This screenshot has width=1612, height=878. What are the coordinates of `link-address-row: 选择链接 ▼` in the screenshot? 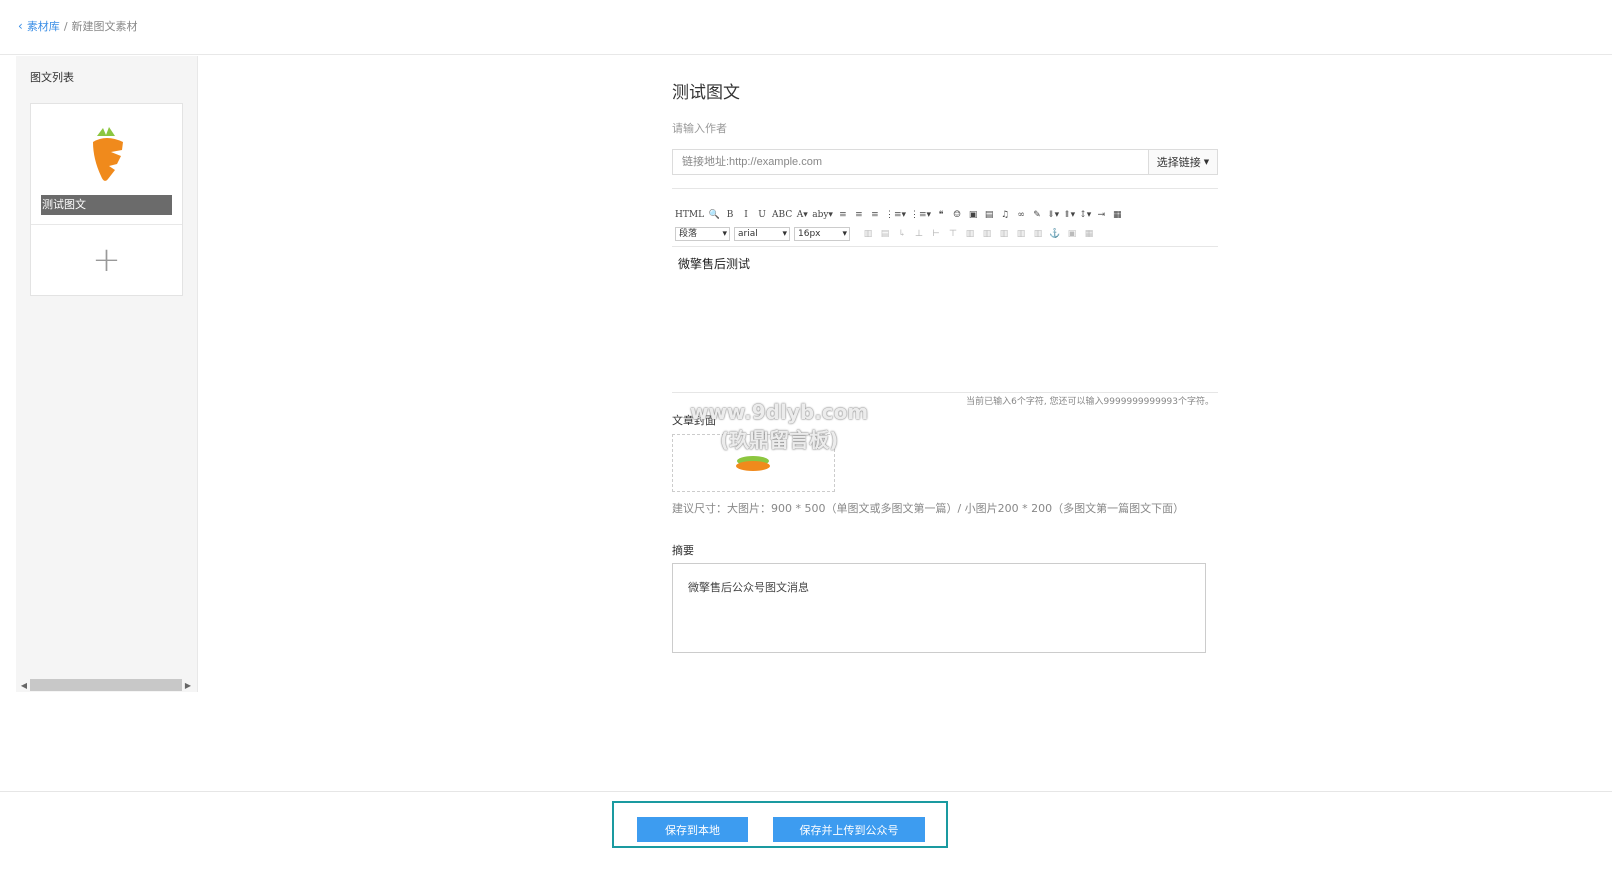 It's located at (945, 162).